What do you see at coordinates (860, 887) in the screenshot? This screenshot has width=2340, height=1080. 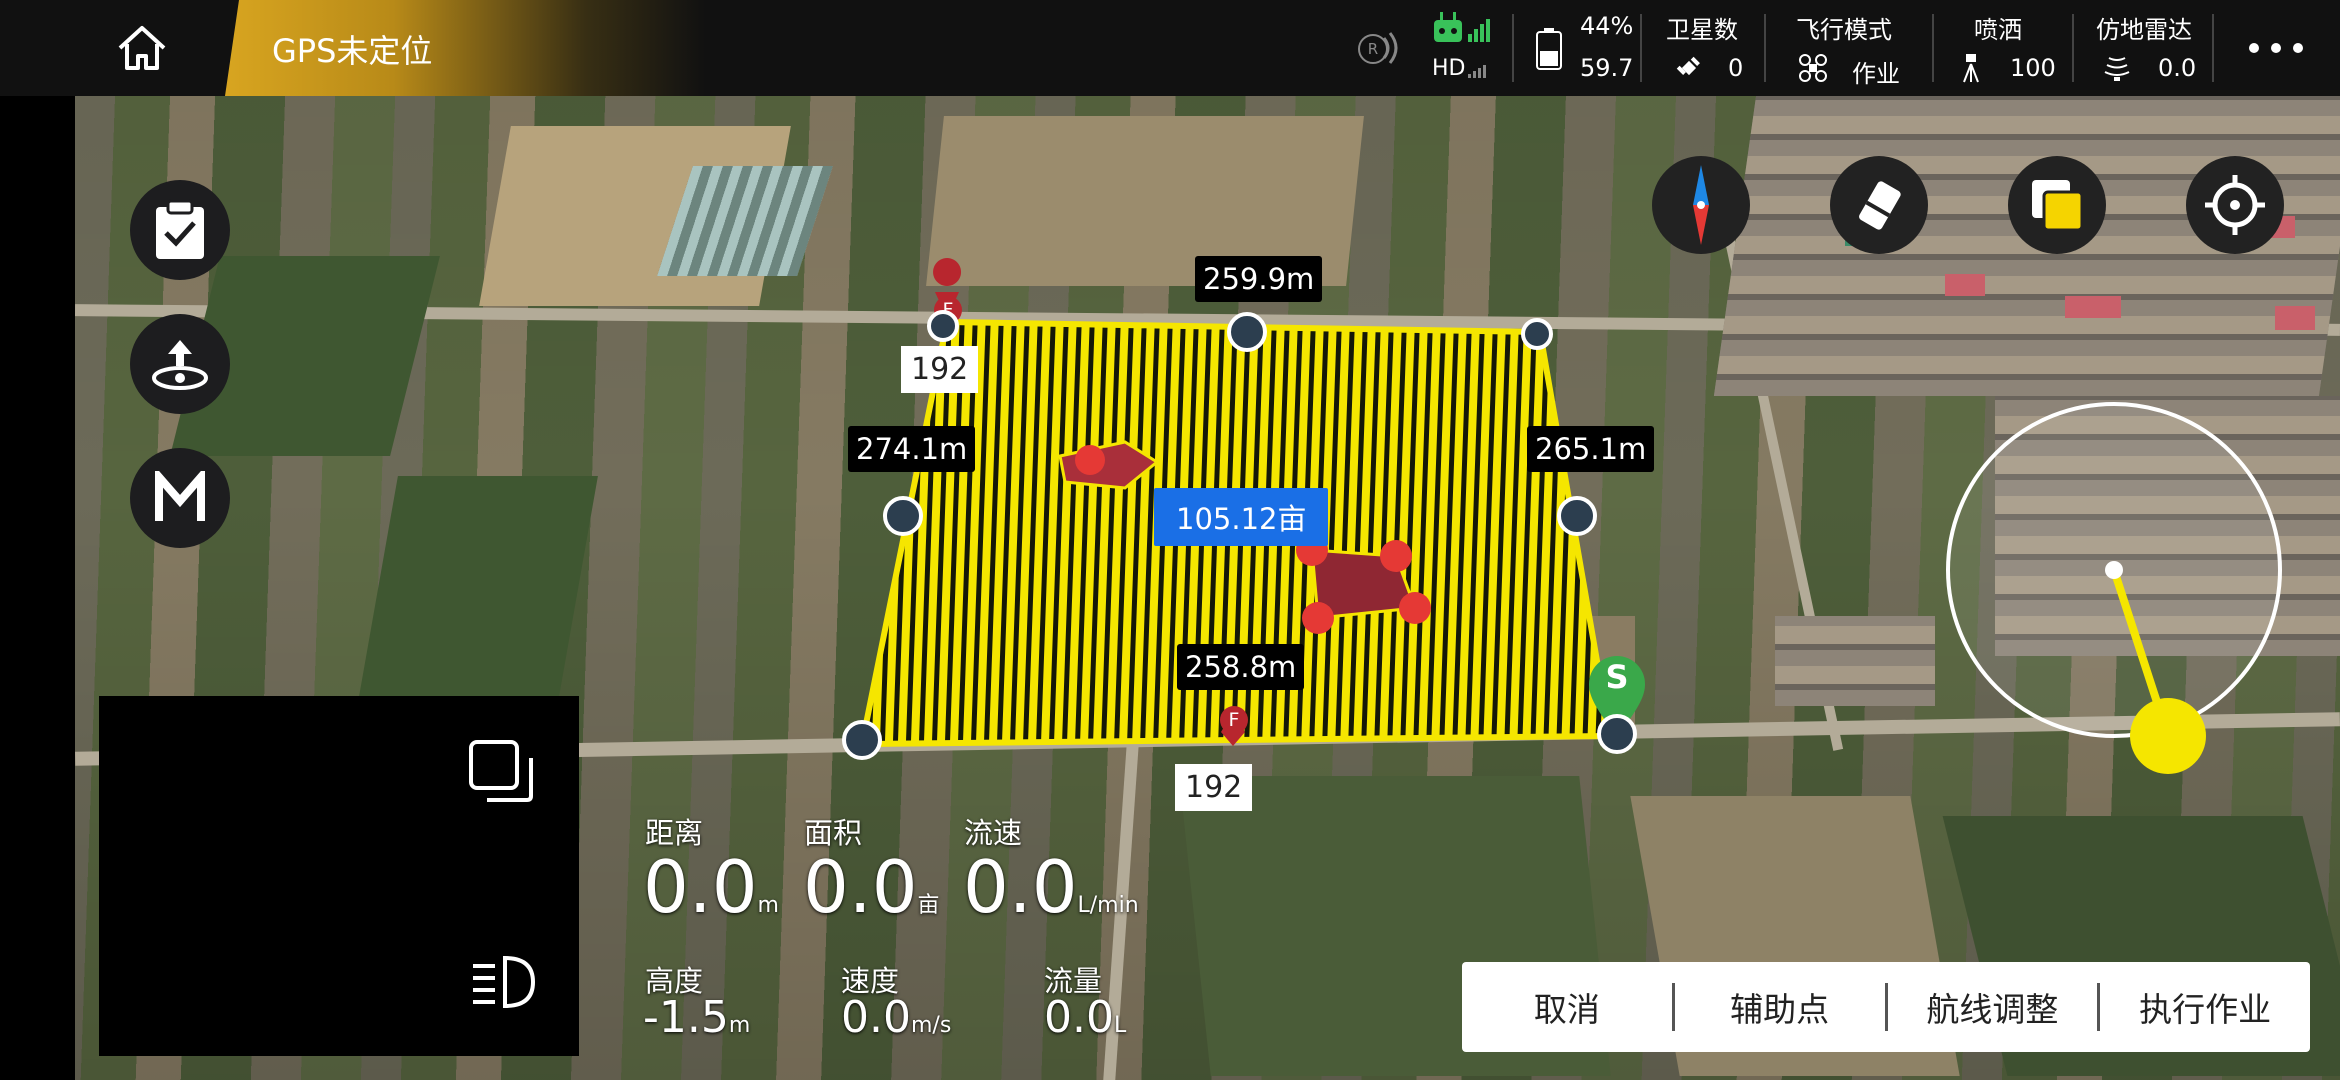 I see `area-number: 0.0` at bounding box center [860, 887].